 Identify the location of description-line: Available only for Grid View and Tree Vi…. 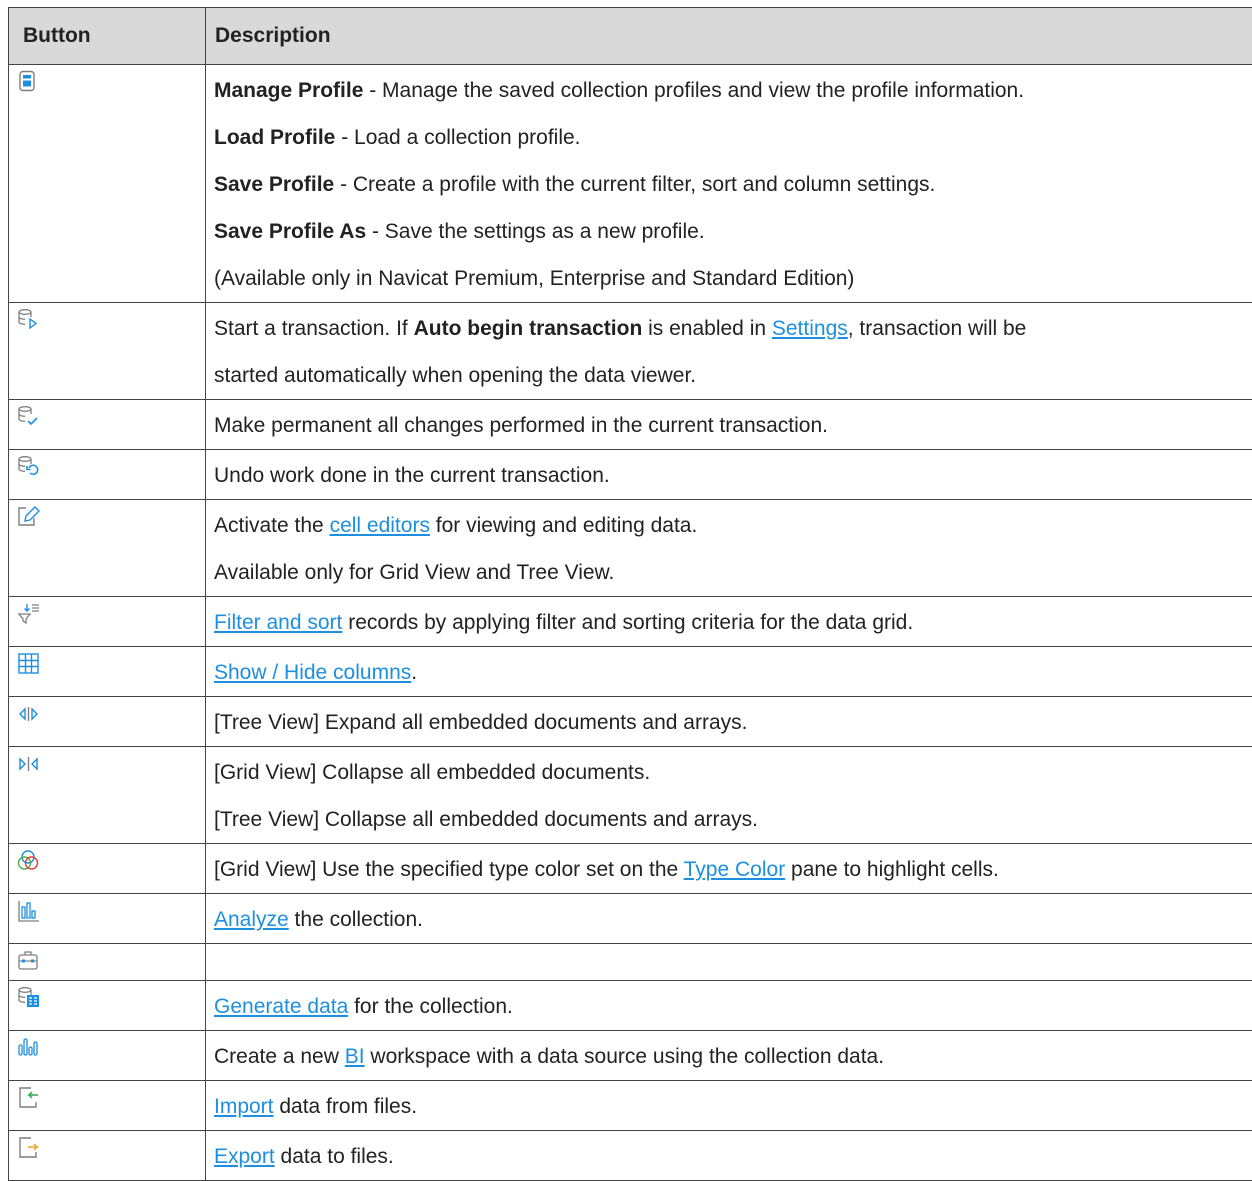
(733, 572).